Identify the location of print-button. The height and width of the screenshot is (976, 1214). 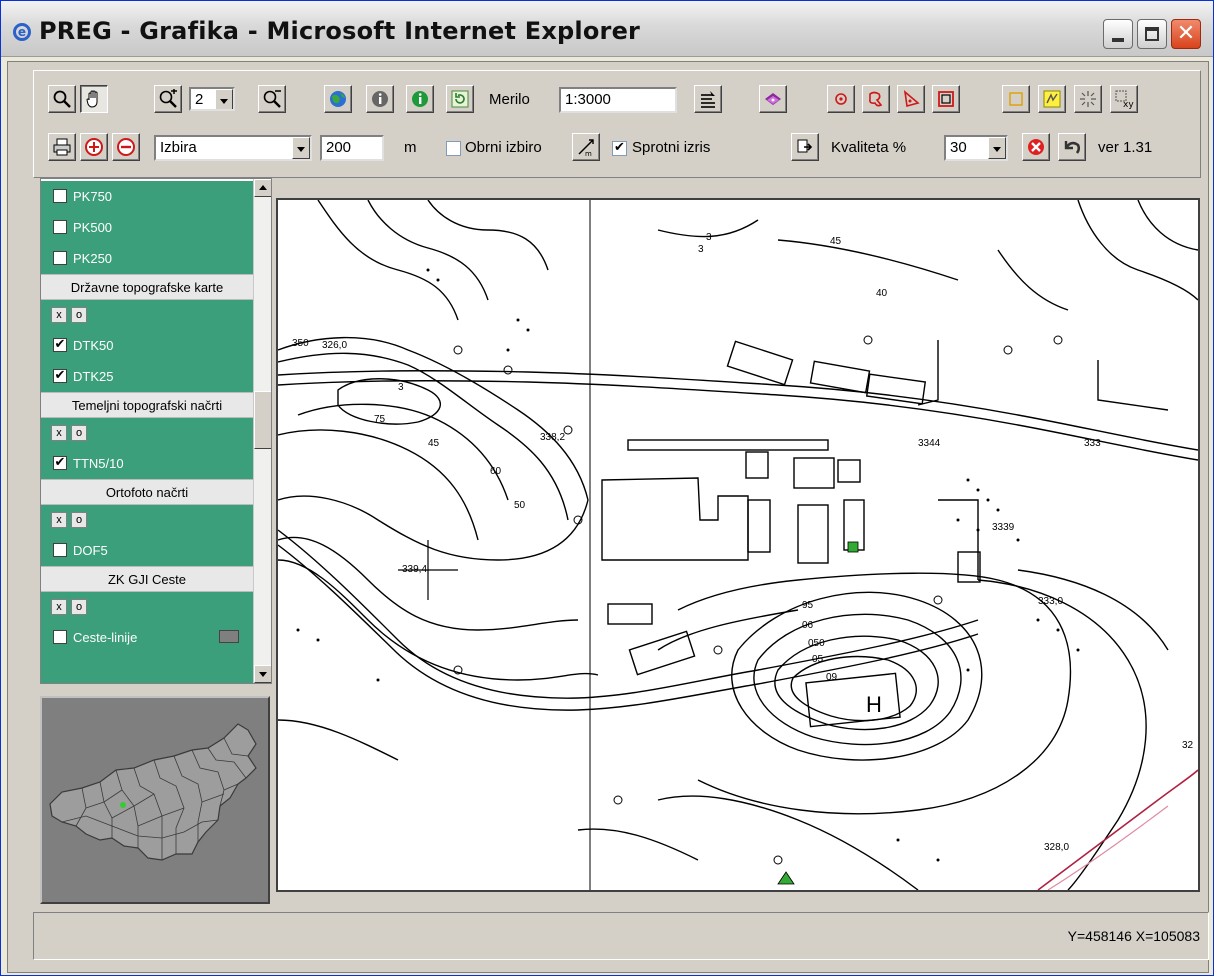
(62, 147).